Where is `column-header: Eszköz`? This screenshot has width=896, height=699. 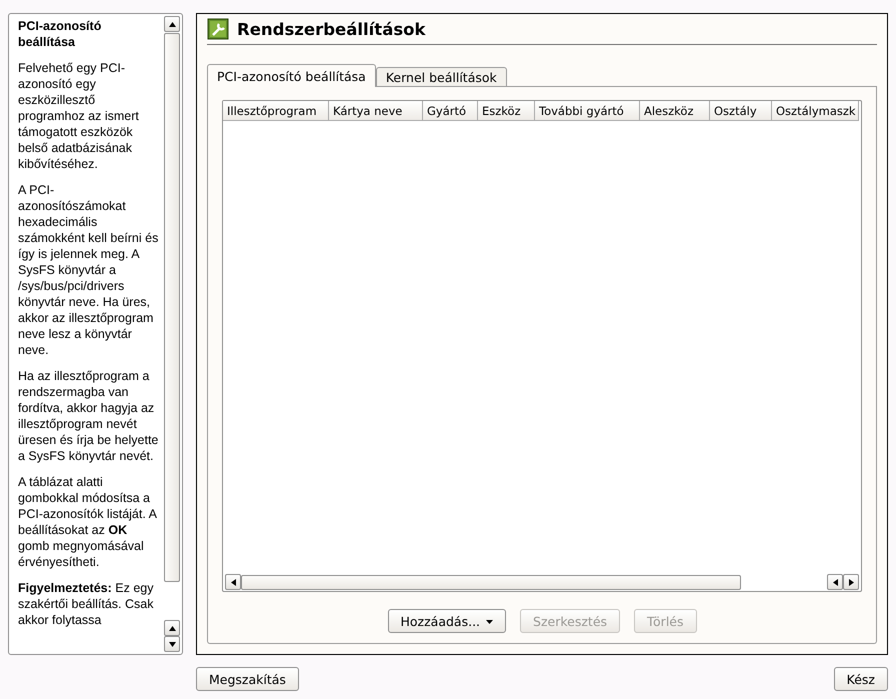
column-header: Eszköz is located at coordinates (506, 111).